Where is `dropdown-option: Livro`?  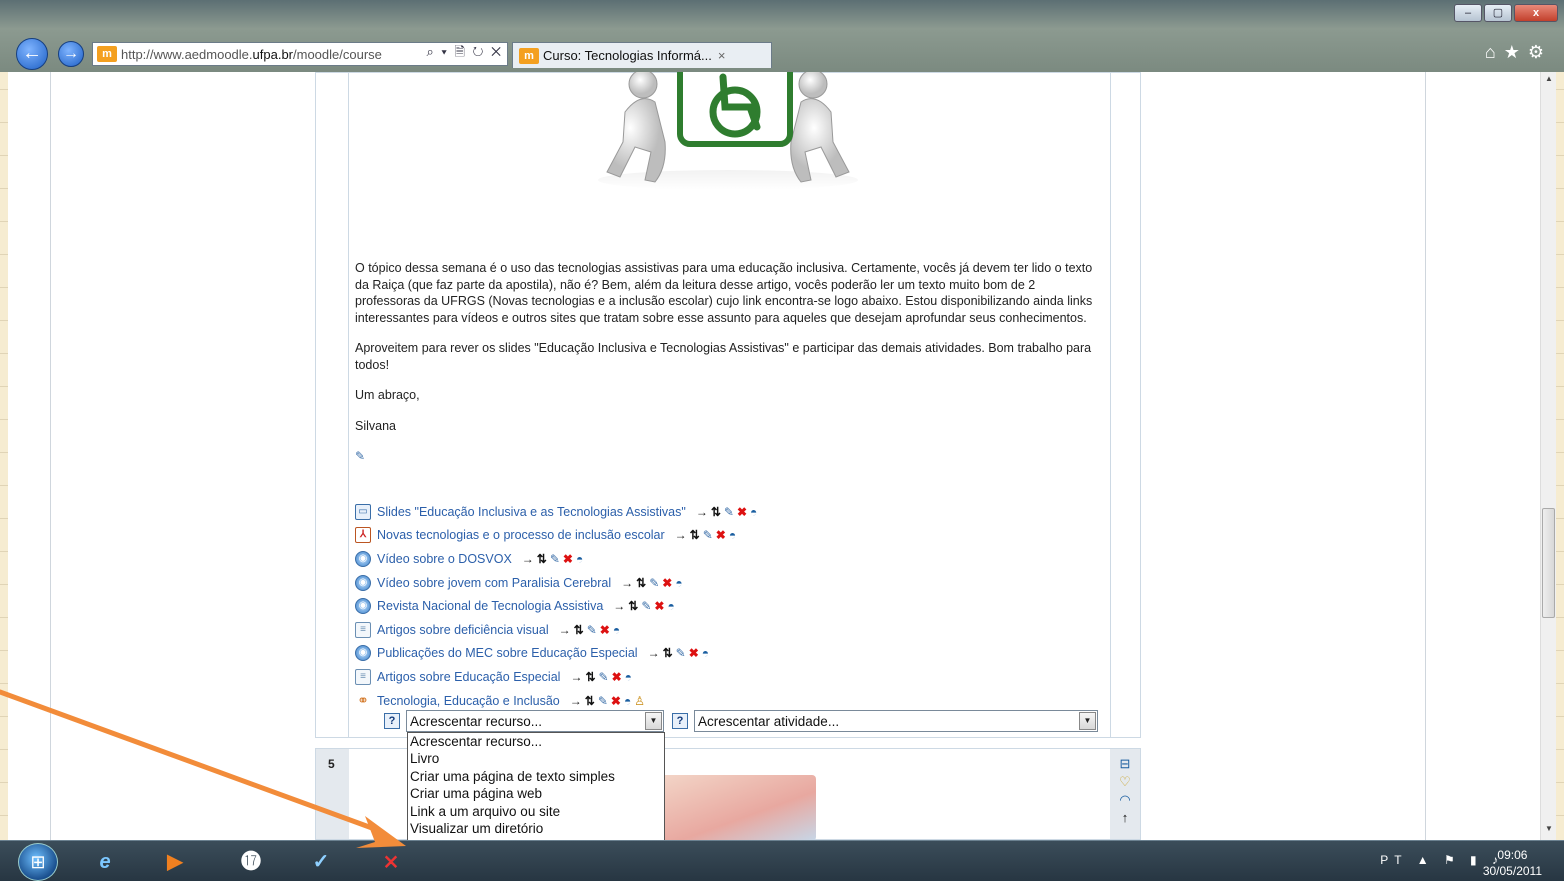 dropdown-option: Livro is located at coordinates (536, 758).